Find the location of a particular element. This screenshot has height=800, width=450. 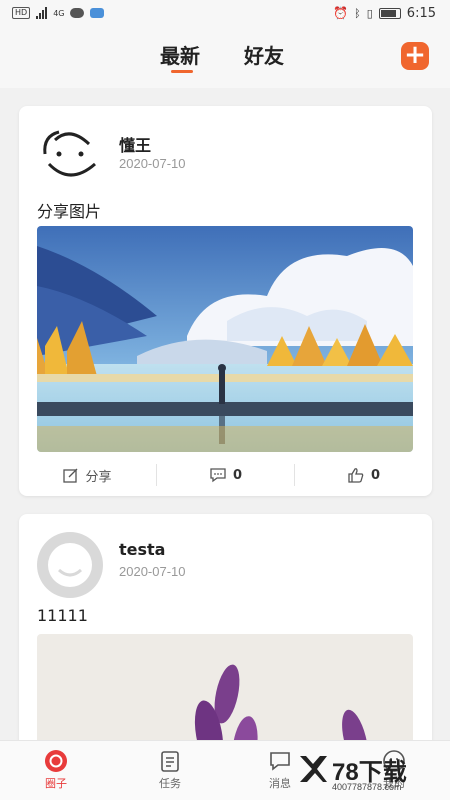

status-left: HD 4G is located at coordinates (58, 13).